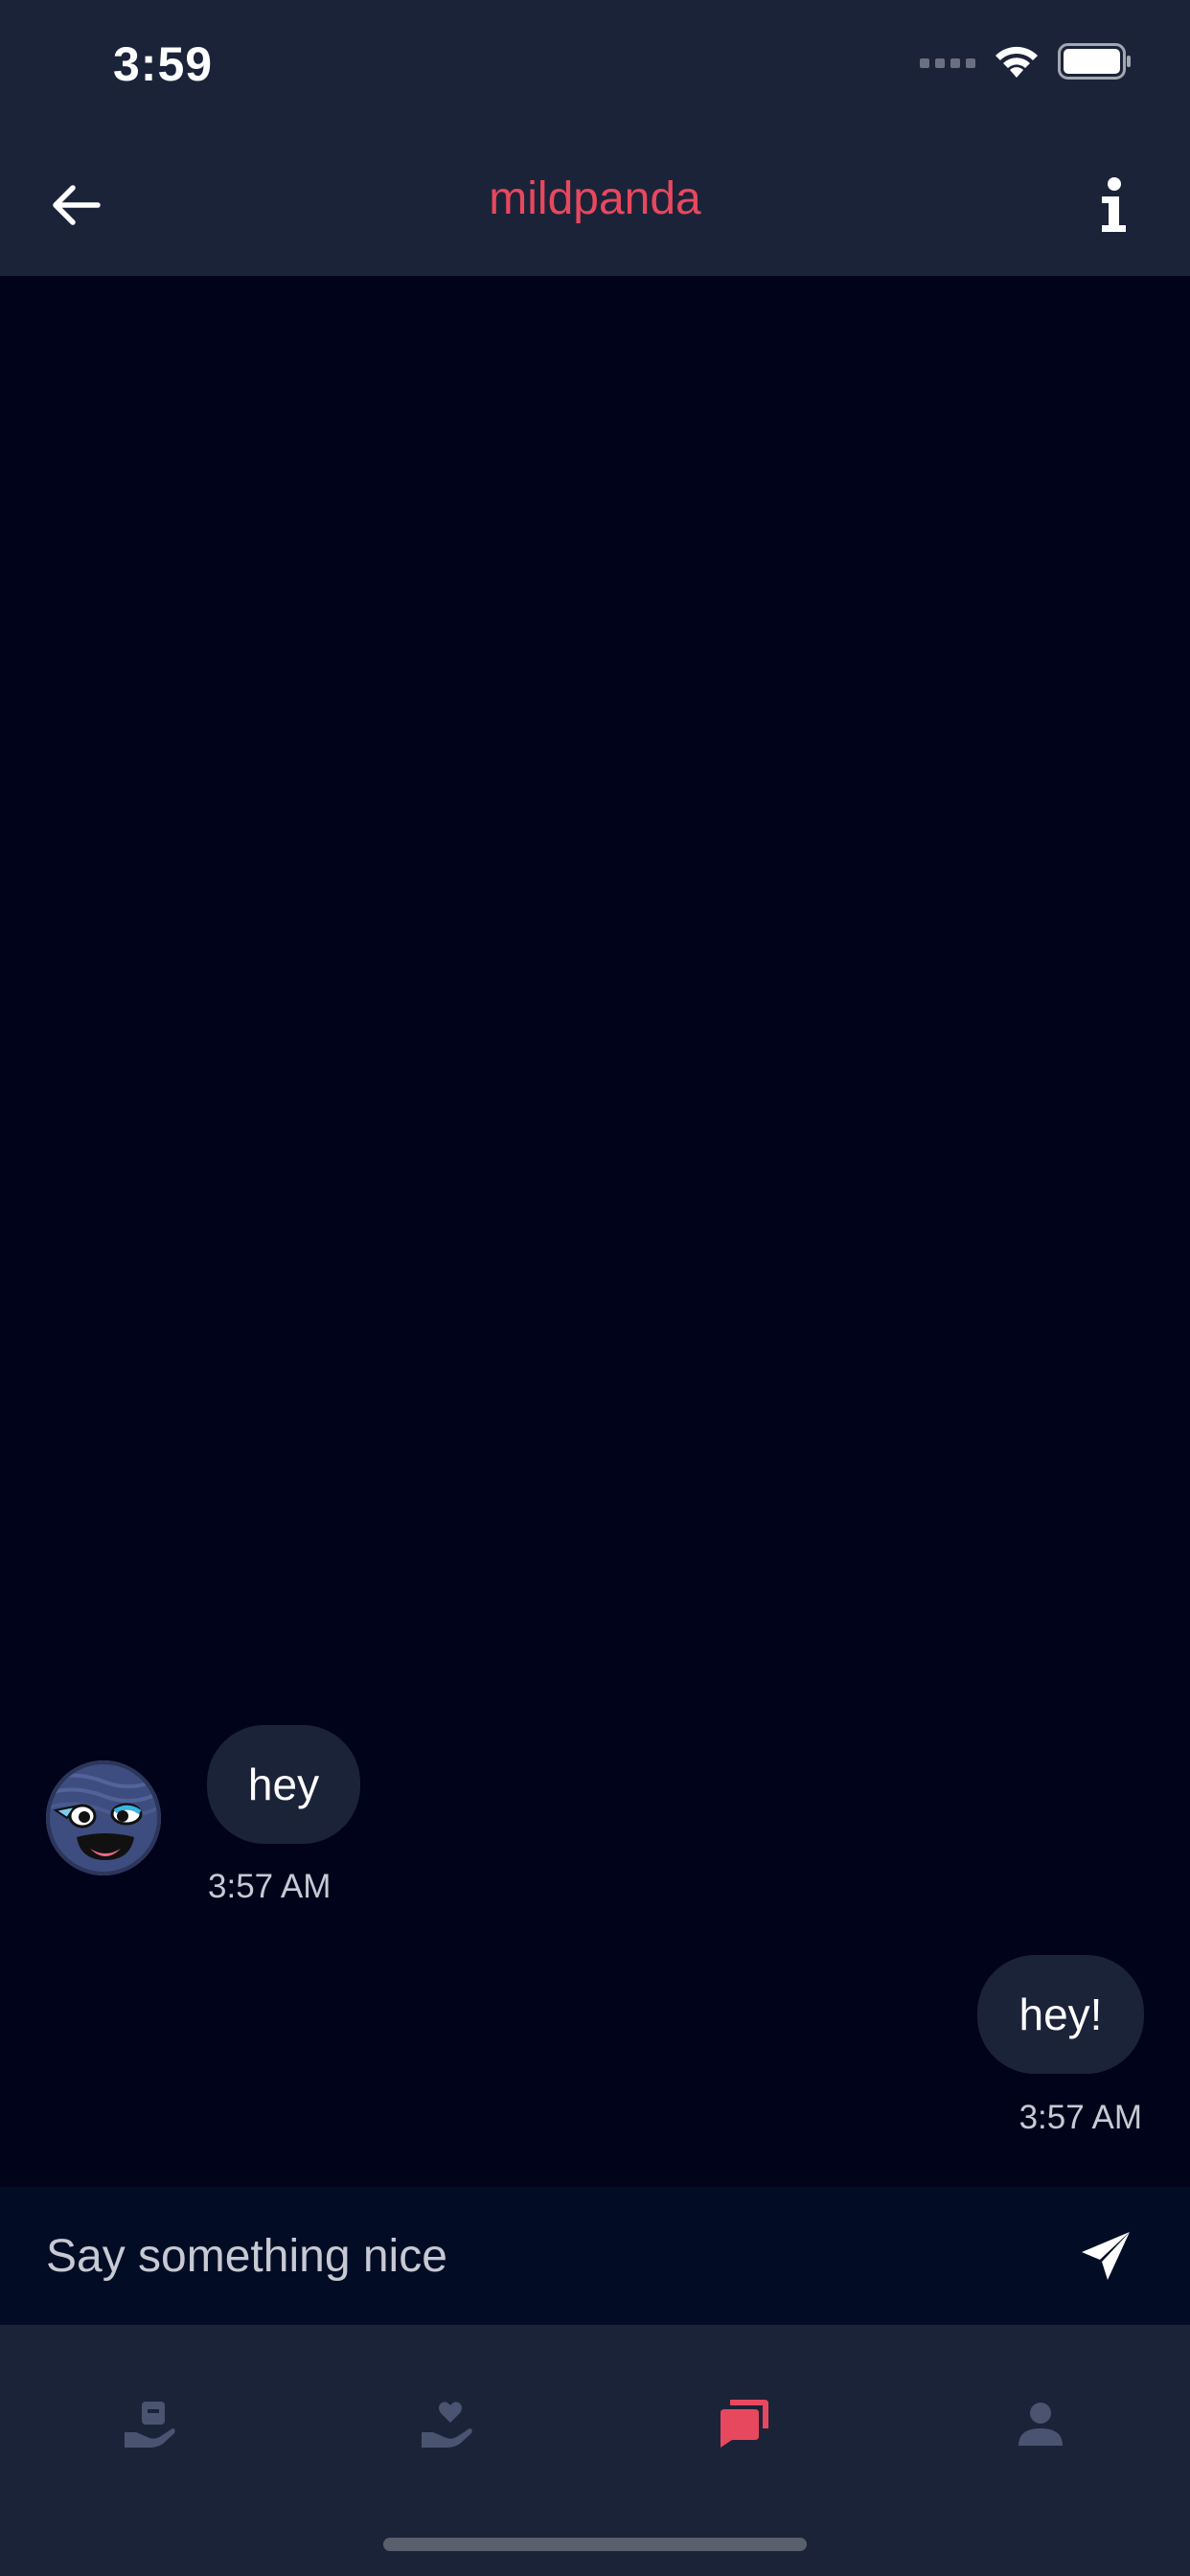 The image size is (1190, 2576). I want to click on conversation-title: mildpanda, so click(595, 198).